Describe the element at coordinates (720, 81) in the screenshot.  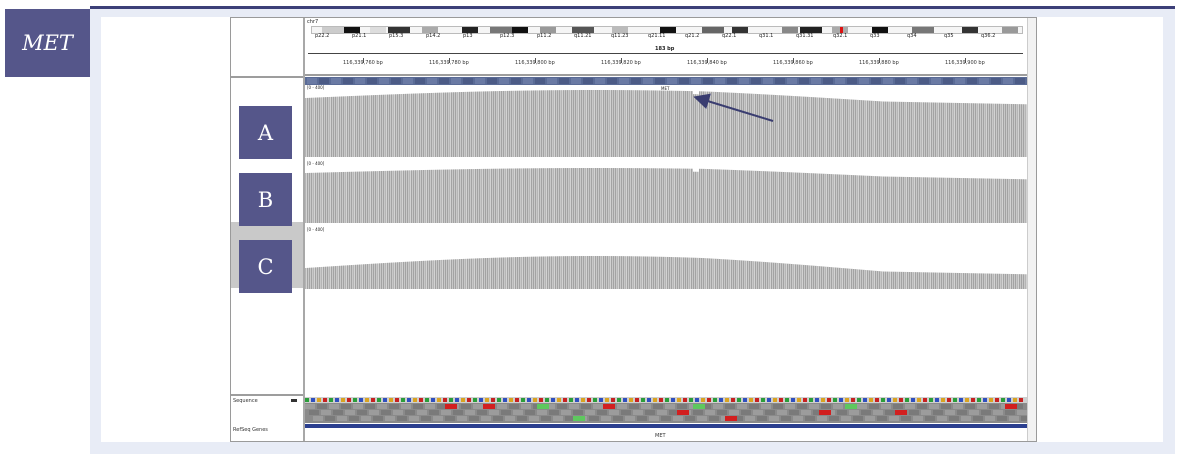
I see `codon-cell` at that location.